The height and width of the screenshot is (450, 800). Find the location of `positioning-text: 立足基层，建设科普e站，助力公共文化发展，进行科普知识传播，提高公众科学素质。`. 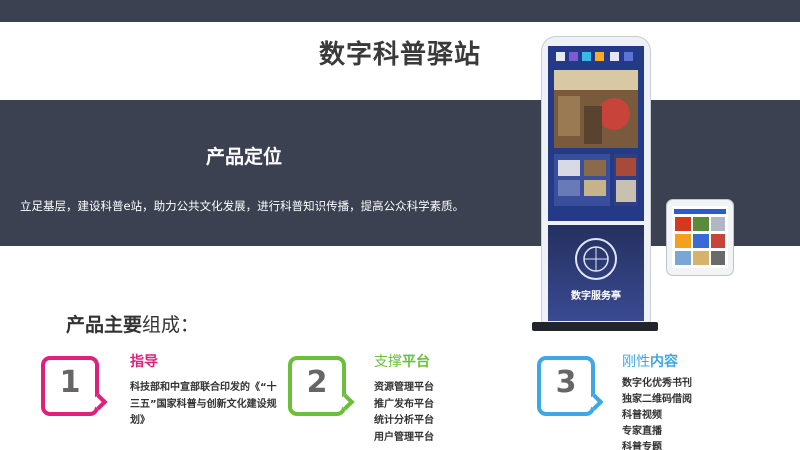

positioning-text: 立足基层，建设科普e站，助力公共文化发展，进行科普知识传播，提高公众科学素质。 is located at coordinates (242, 206).